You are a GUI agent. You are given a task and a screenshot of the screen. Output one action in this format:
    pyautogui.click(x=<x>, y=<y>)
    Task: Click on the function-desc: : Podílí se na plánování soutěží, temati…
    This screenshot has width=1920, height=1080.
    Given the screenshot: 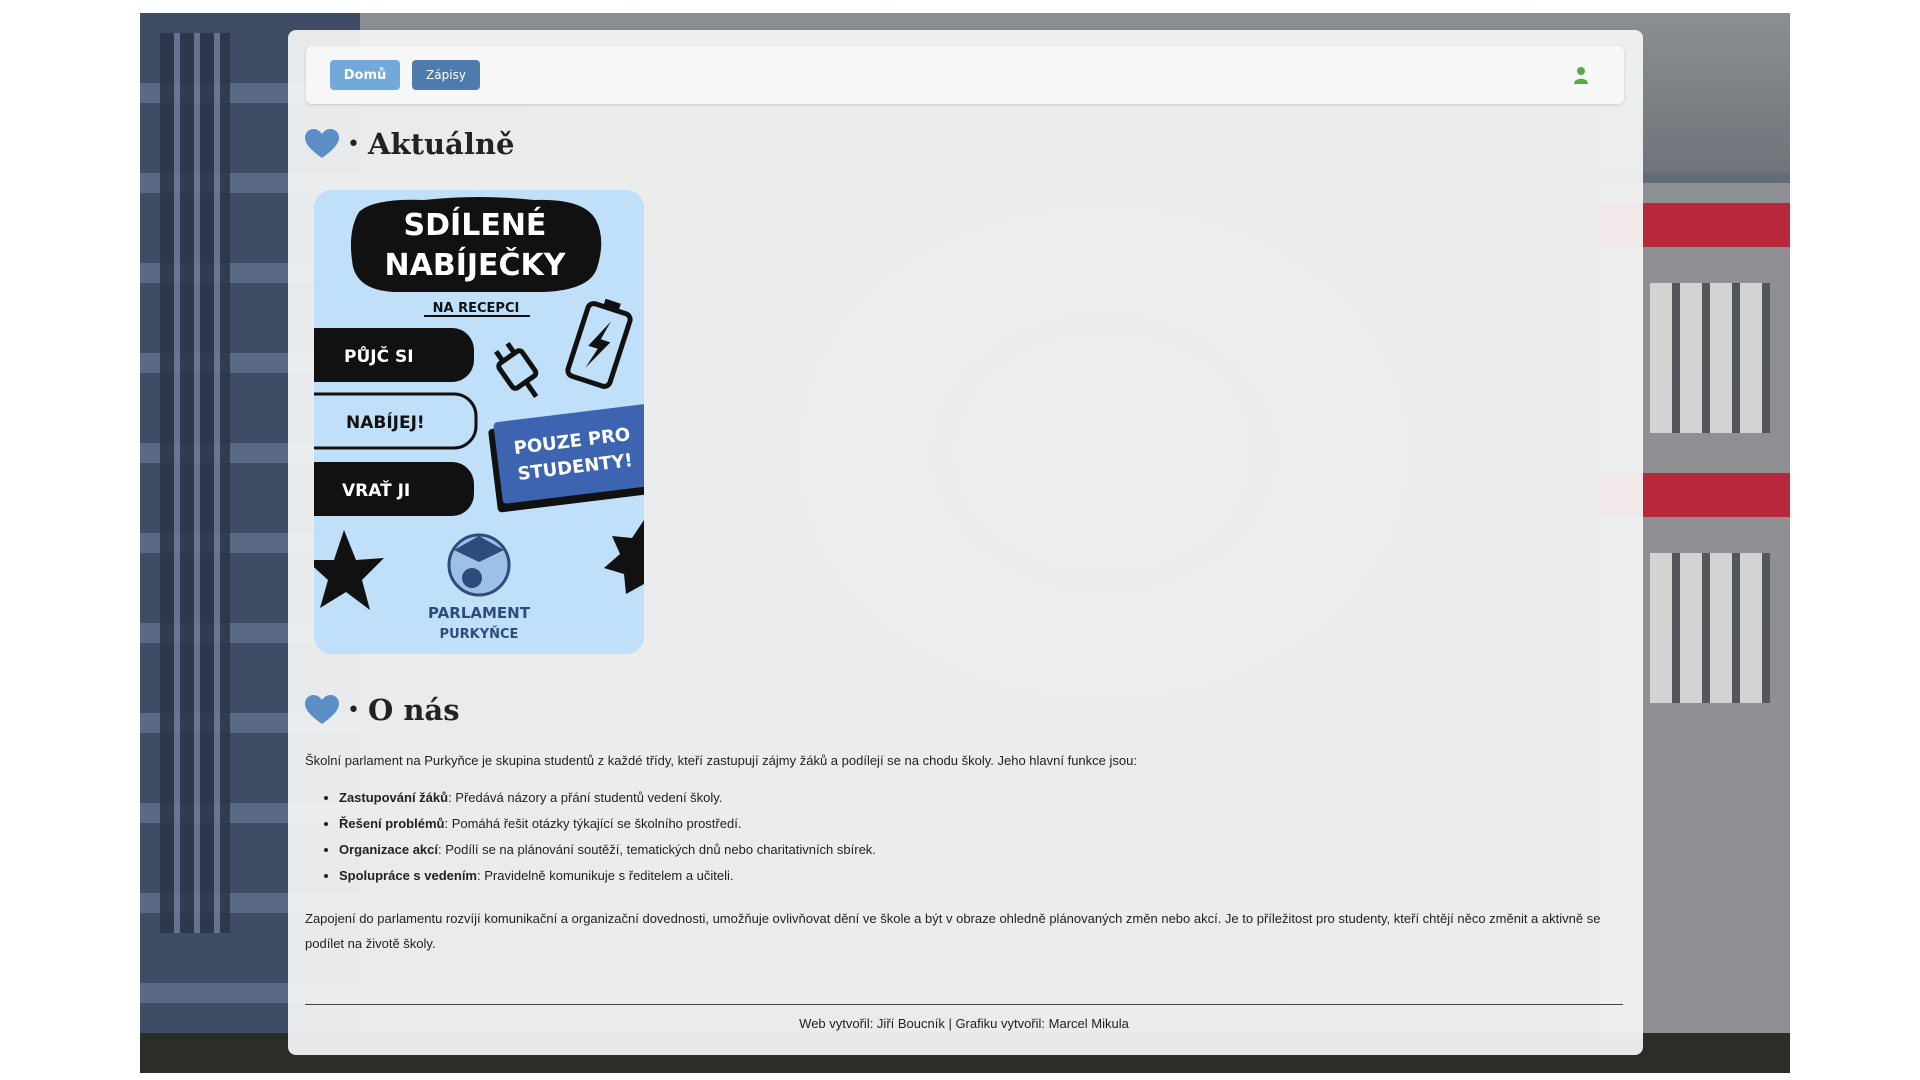 What is the action you would take?
    pyautogui.click(x=657, y=849)
    